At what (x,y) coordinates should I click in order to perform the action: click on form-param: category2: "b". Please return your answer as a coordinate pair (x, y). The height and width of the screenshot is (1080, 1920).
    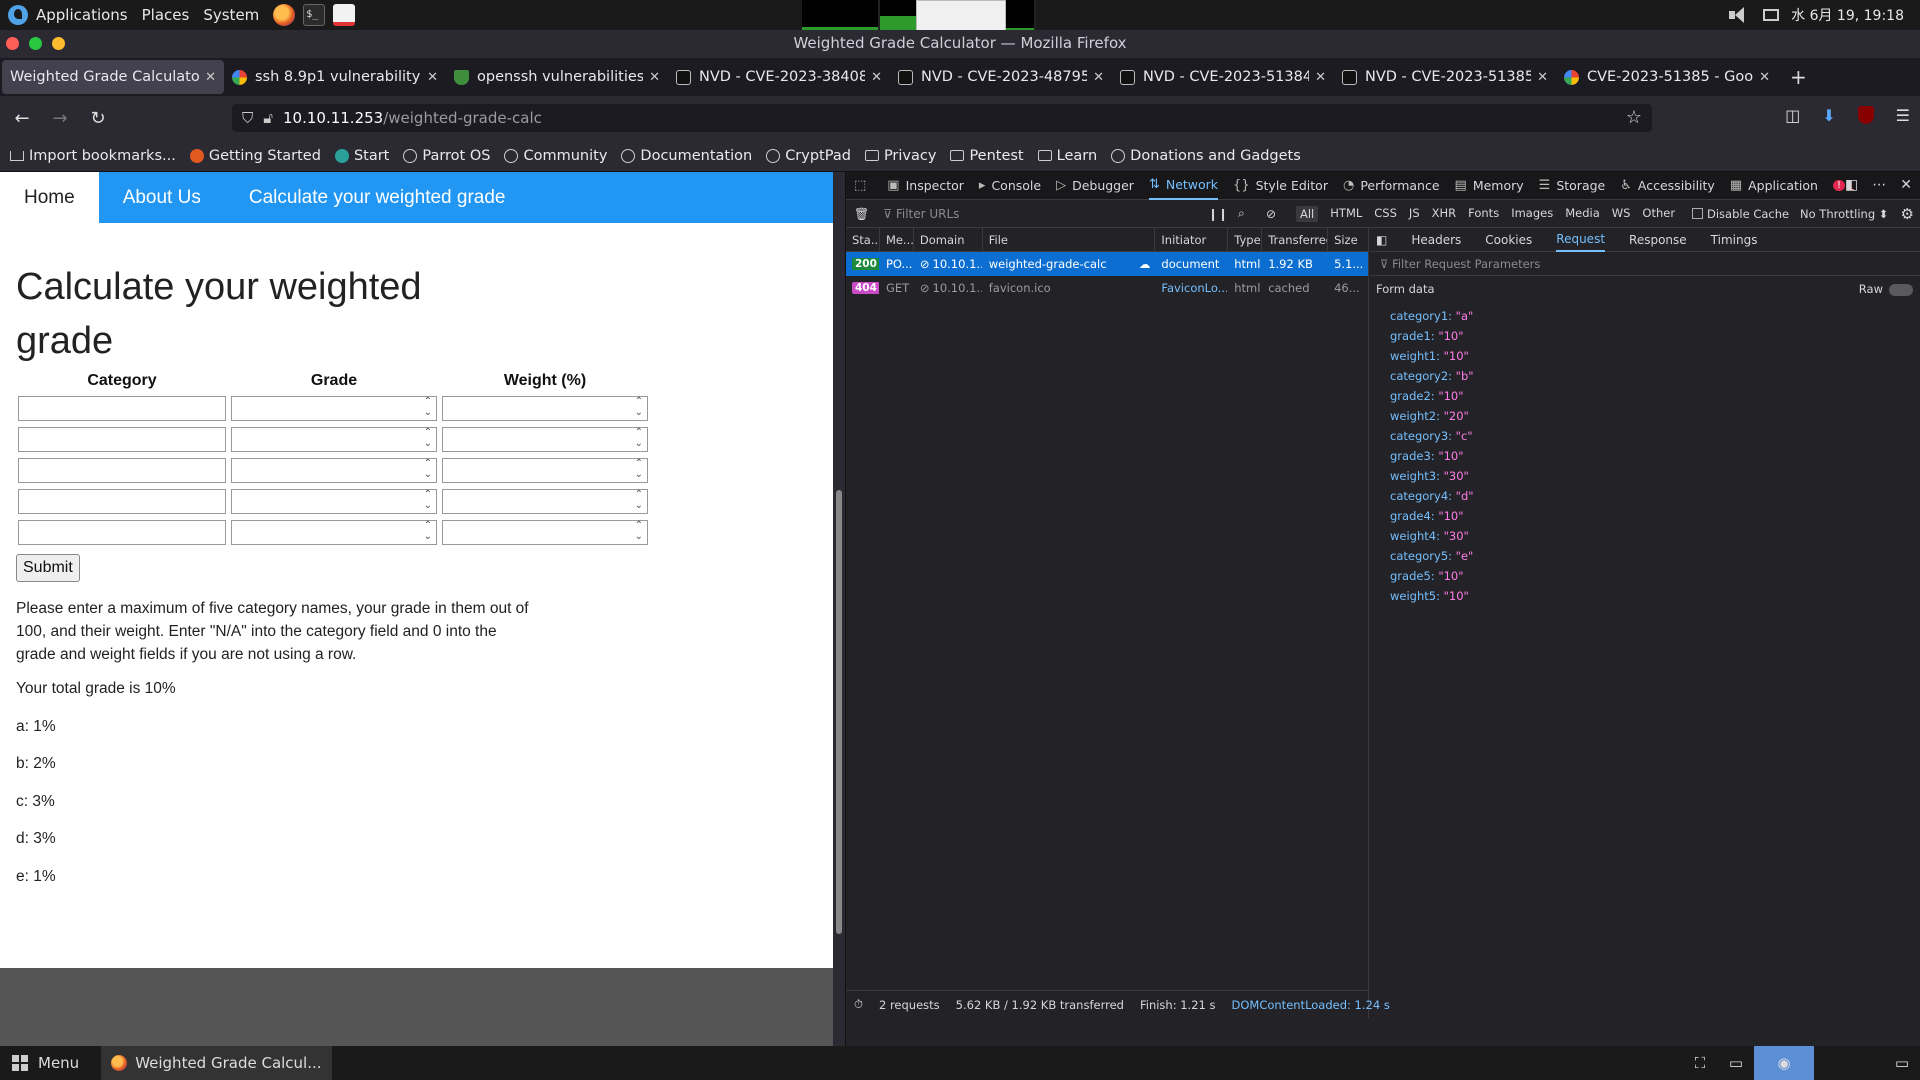
    Looking at the image, I should click on (1655, 376).